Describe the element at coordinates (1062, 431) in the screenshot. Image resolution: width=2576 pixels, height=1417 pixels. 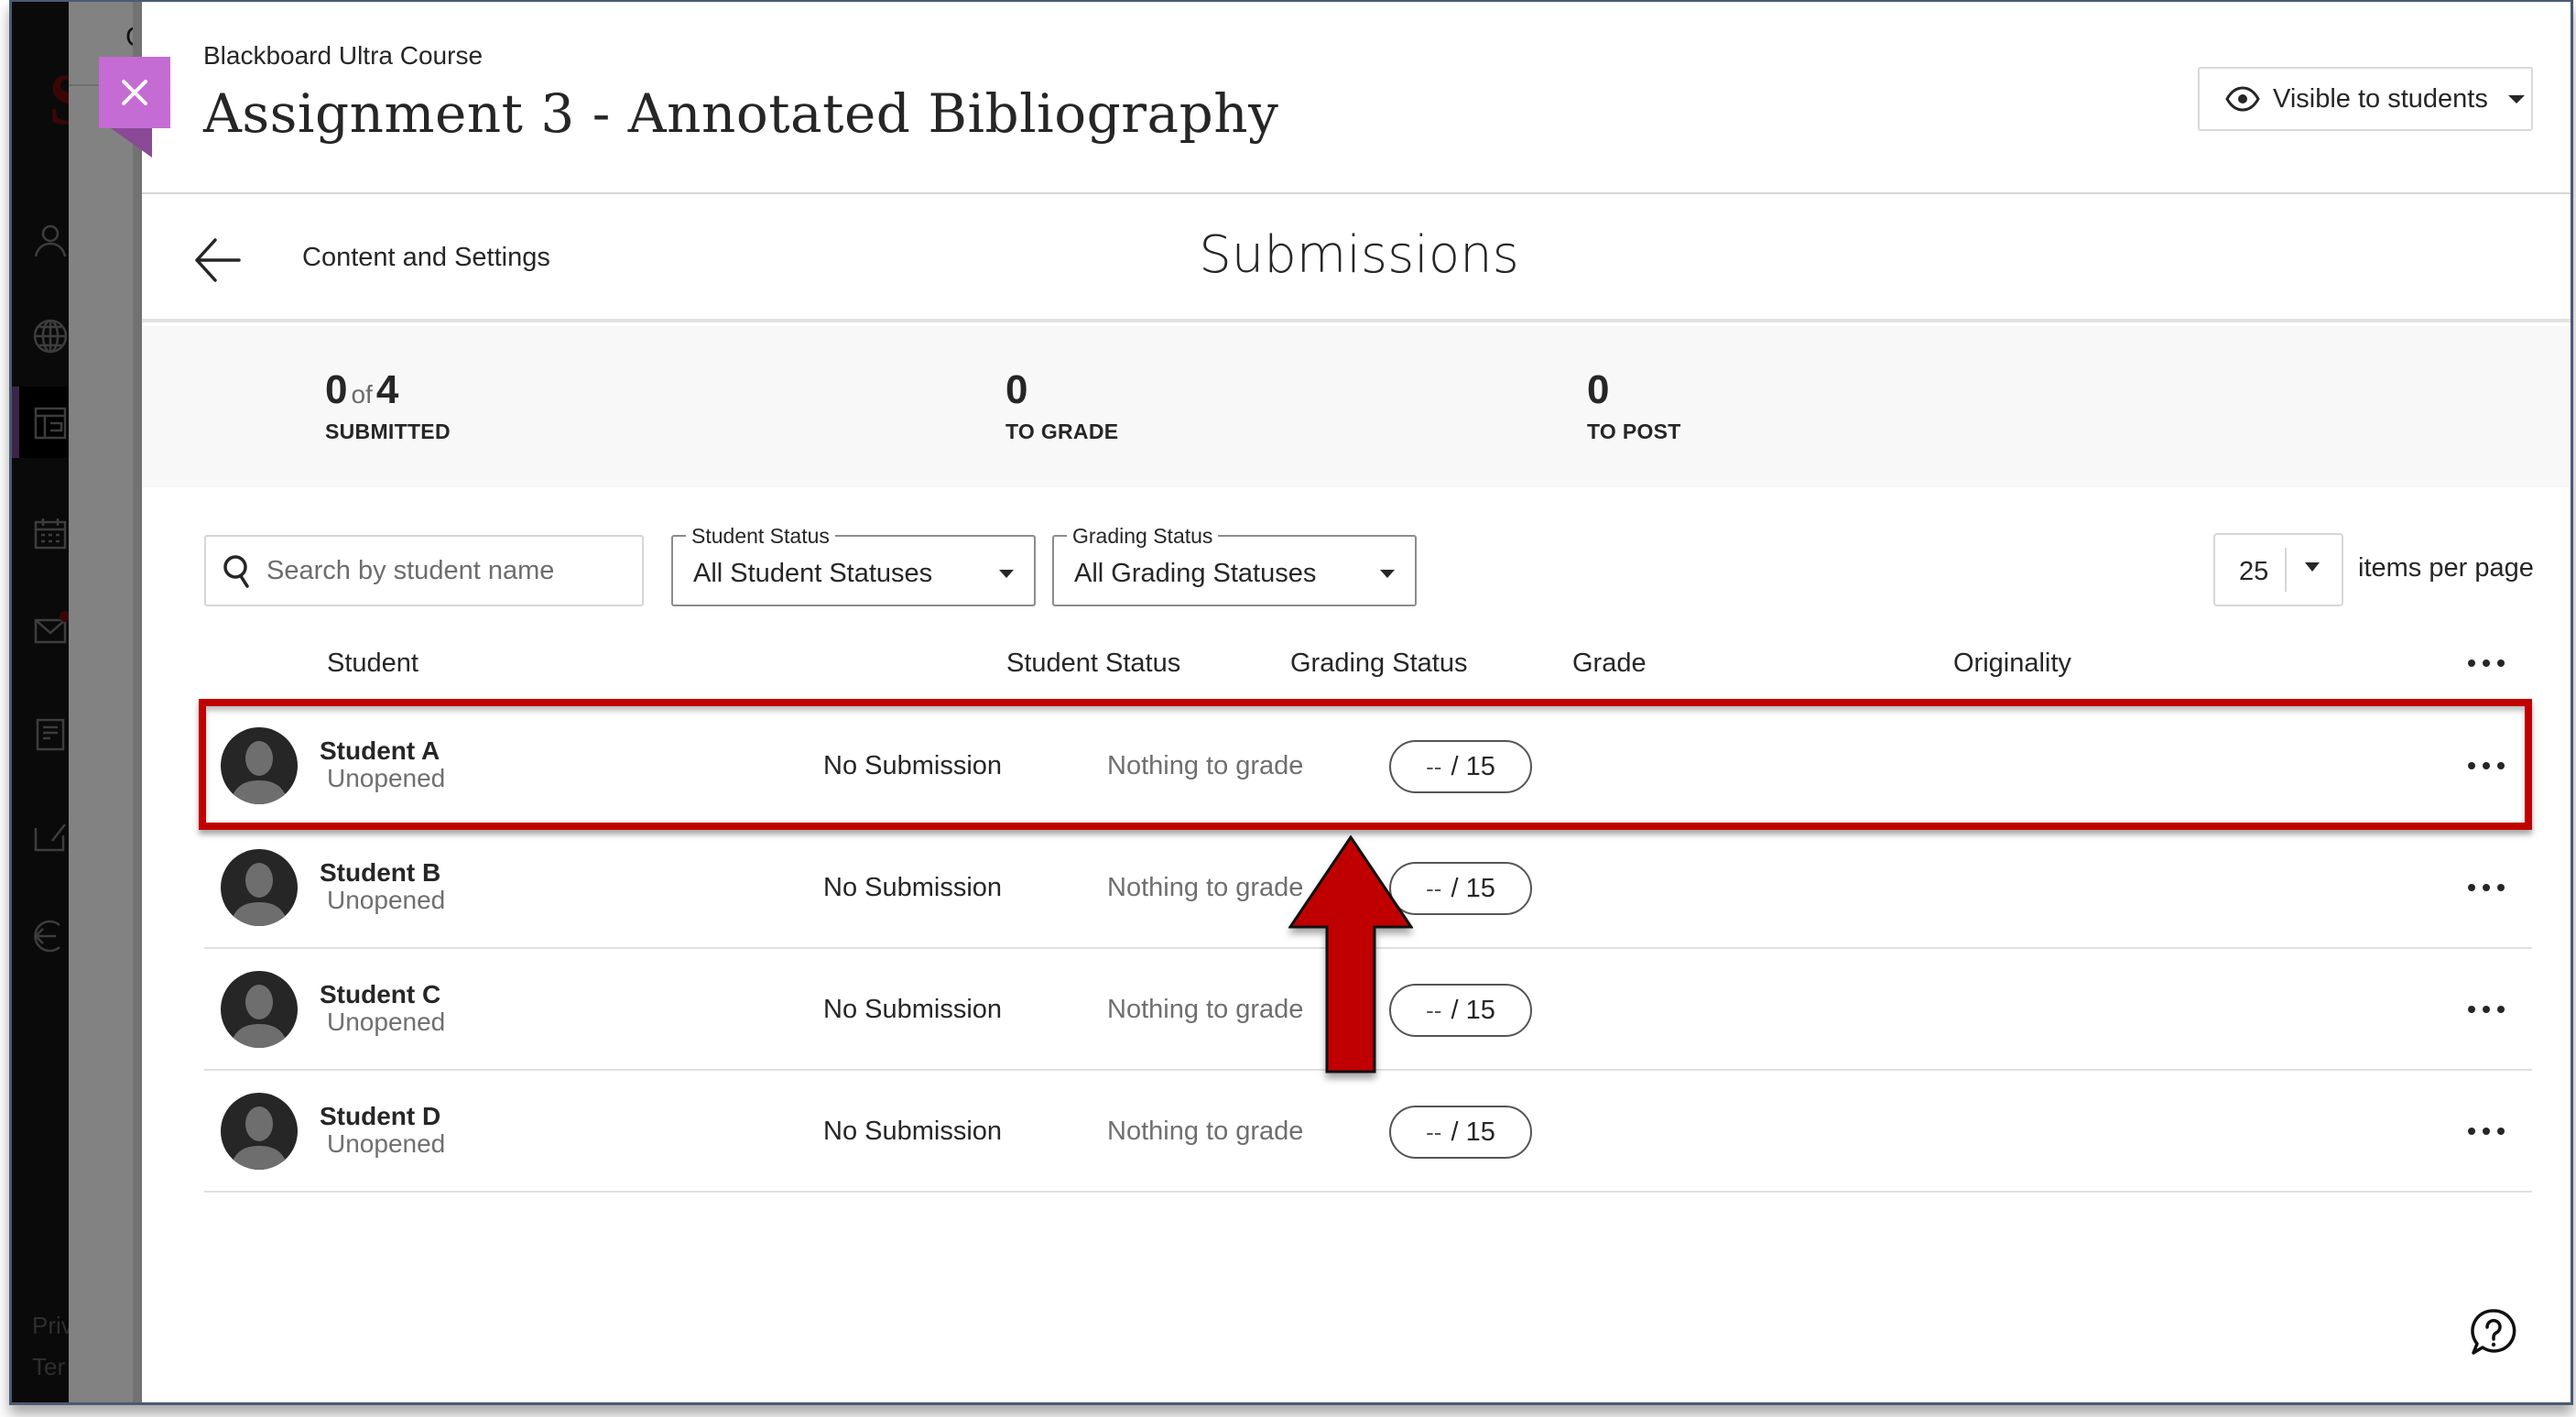
I see `to-grade-caption: TO GRADE` at that location.